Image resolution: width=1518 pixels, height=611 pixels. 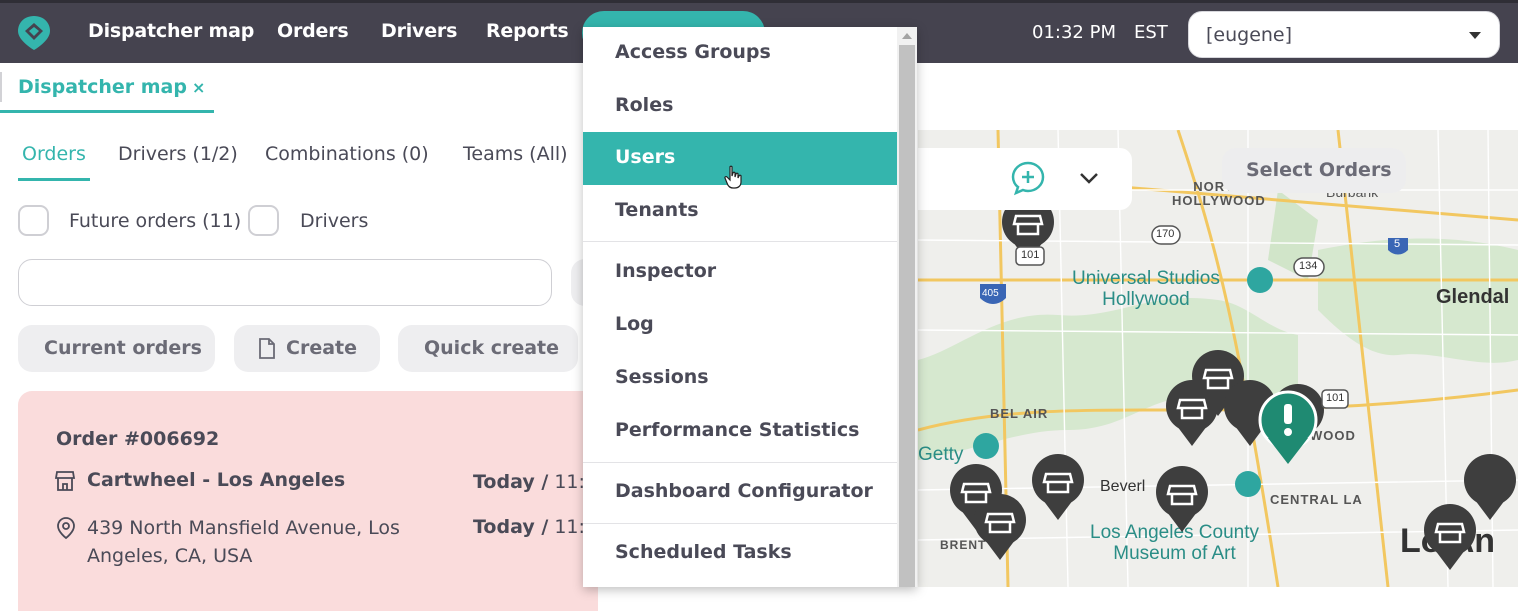 I want to click on menu-item-label: Access Groups, so click(x=693, y=52).